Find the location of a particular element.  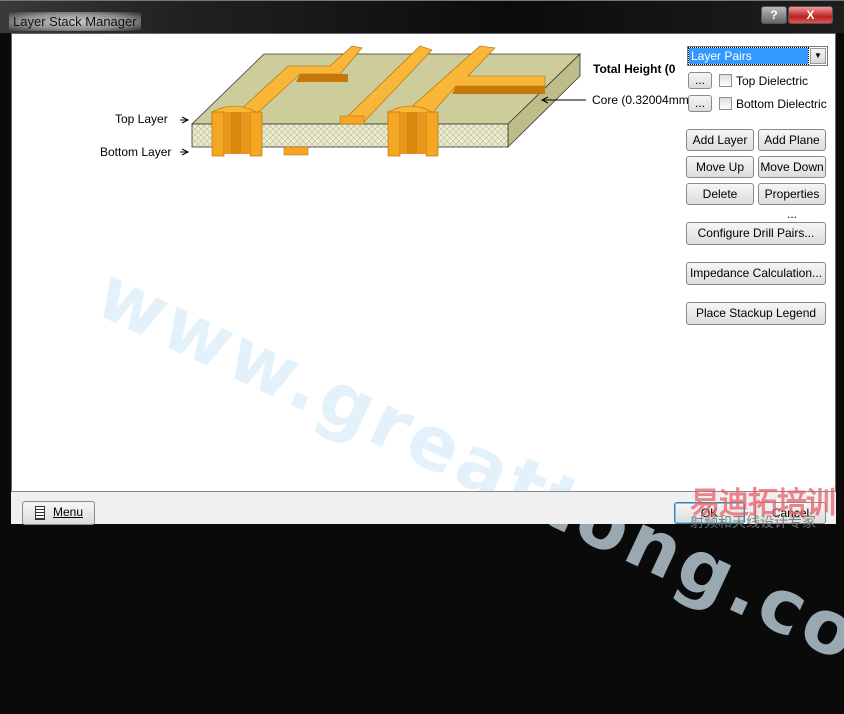

title-bar: Layer Stack Manager ? X is located at coordinates (422, 16).